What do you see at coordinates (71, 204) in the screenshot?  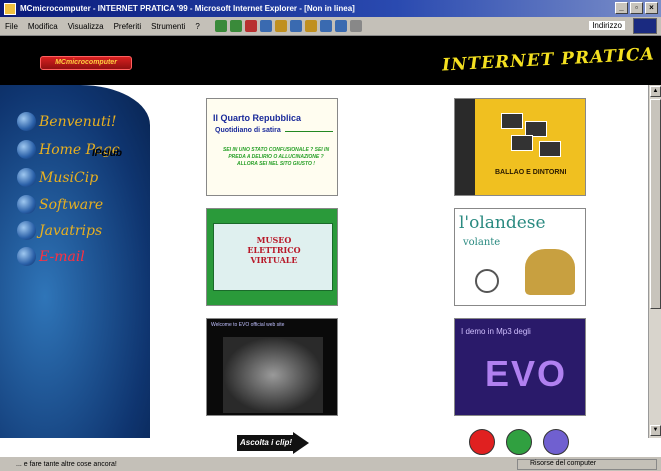 I see `sidebar-item-label: Software` at bounding box center [71, 204].